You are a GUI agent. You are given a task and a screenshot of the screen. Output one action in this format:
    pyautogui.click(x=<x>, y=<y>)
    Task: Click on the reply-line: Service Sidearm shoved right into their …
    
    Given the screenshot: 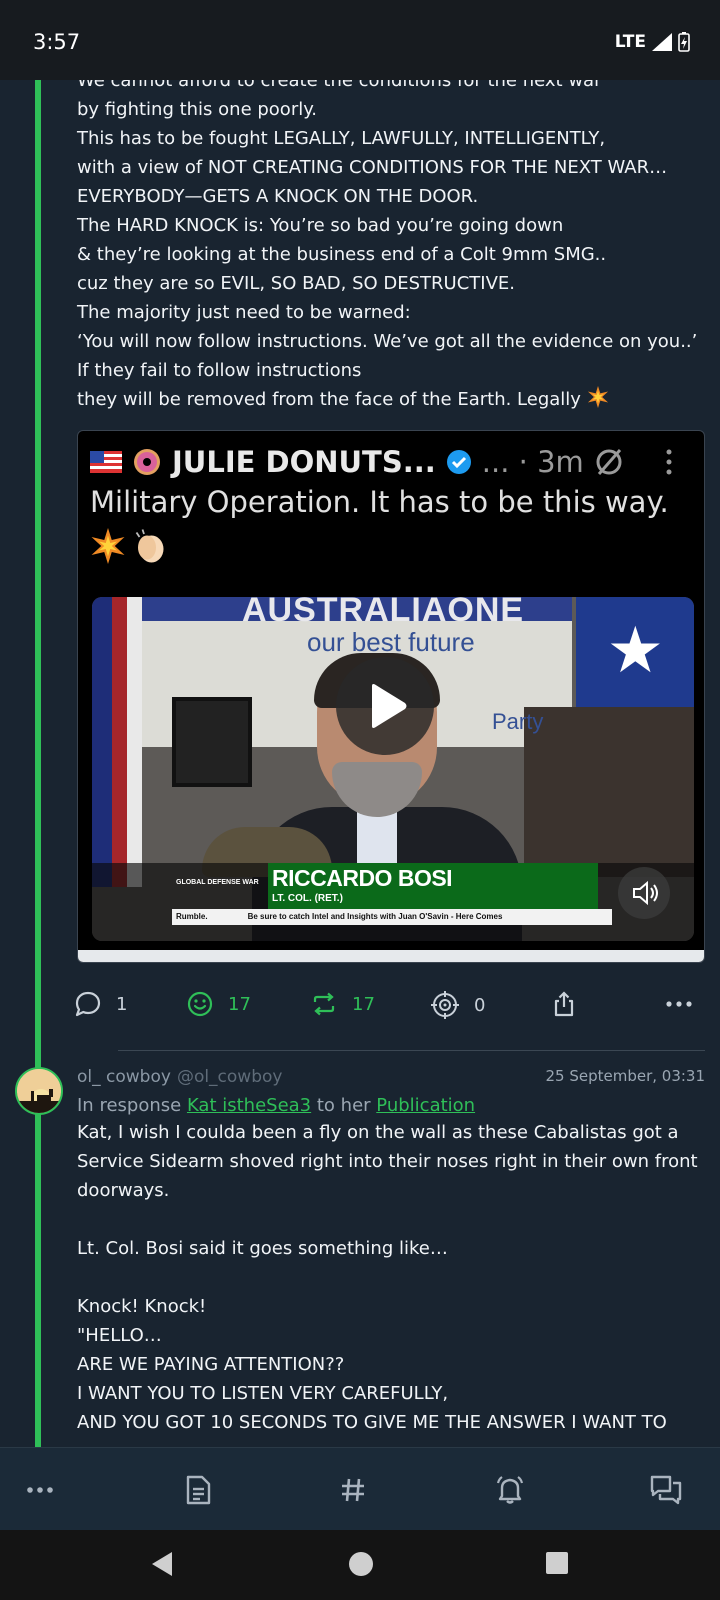 What is the action you would take?
    pyautogui.click(x=387, y=1161)
    